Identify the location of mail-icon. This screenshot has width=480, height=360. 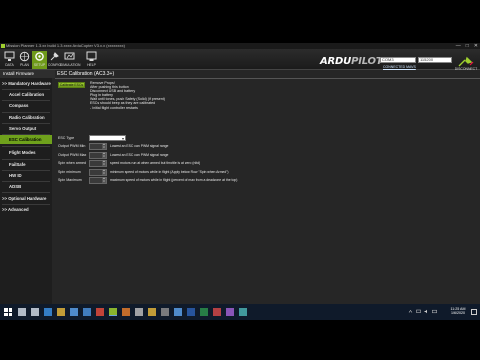
(87, 312).